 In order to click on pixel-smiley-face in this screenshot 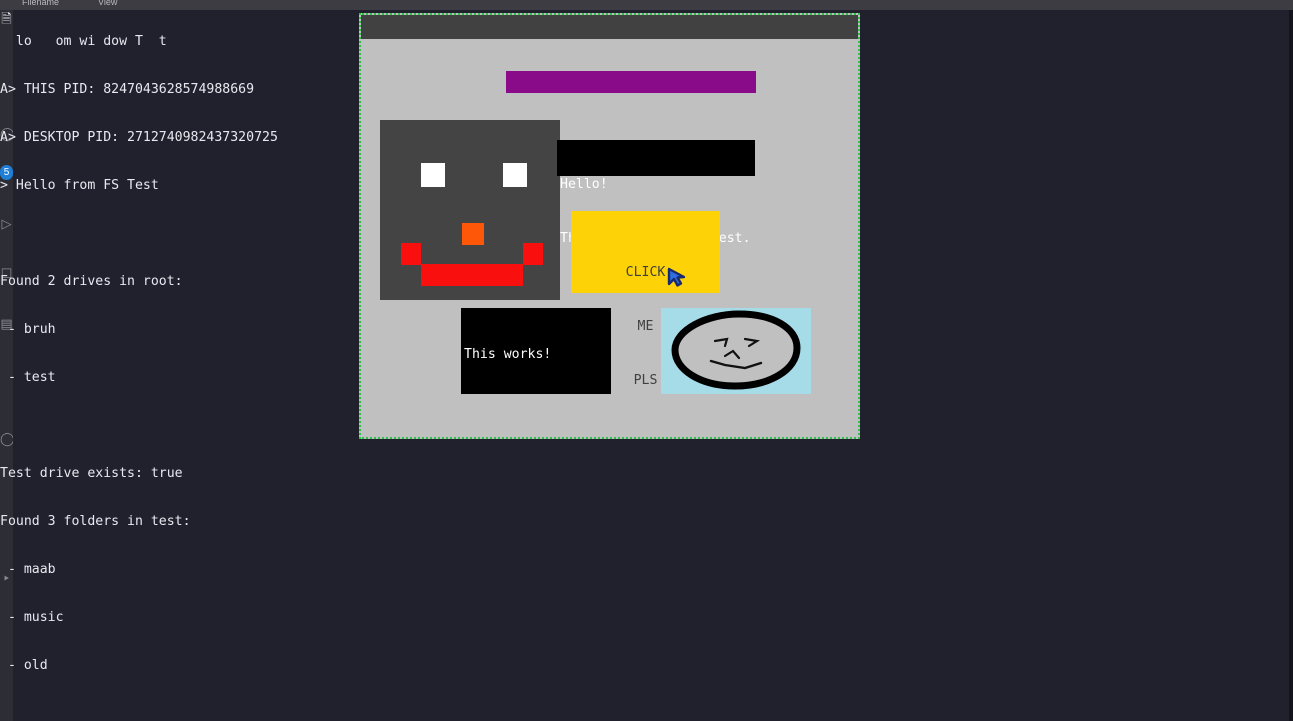, I will do `click(470, 210)`.